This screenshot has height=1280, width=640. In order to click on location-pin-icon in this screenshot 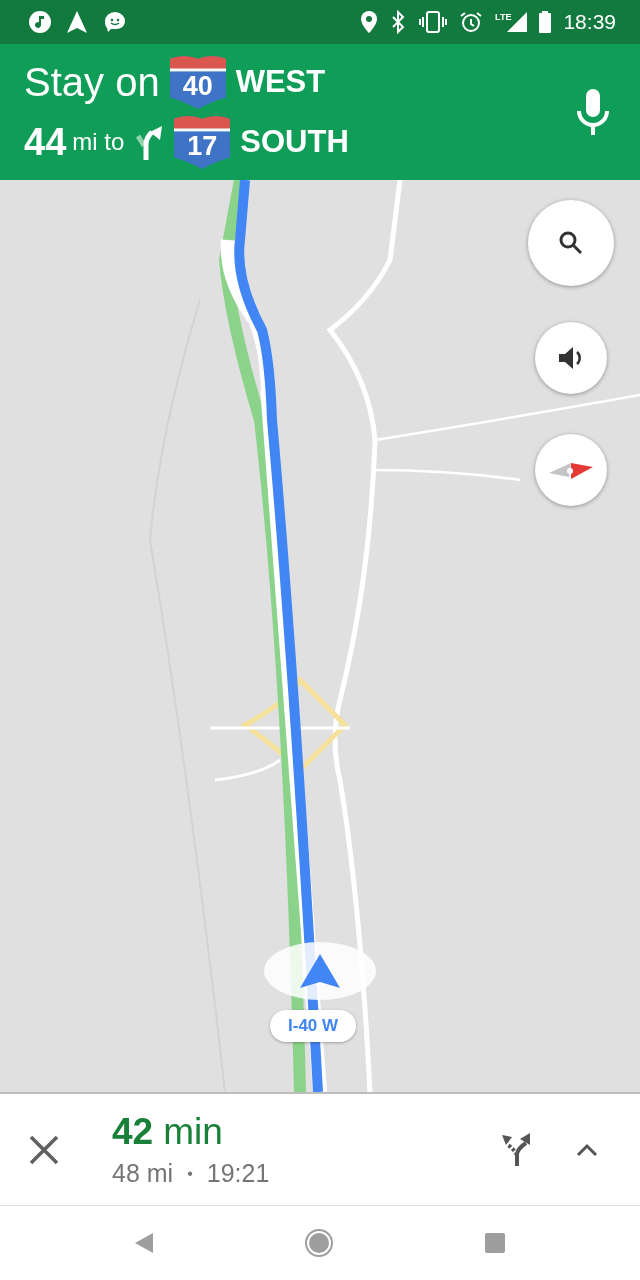, I will do `click(369, 22)`.